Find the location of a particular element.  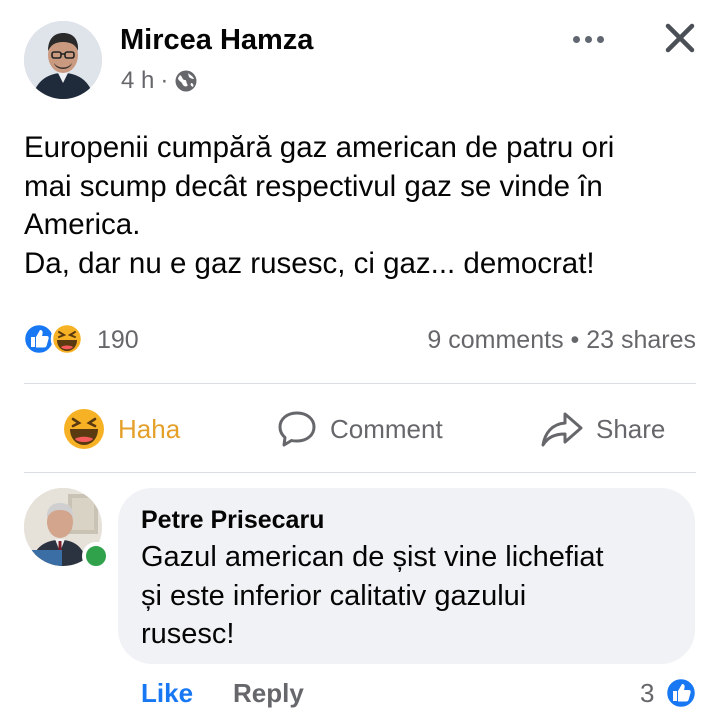

comments-shares-count: 9 comments • 23 shares is located at coordinates (561, 340).